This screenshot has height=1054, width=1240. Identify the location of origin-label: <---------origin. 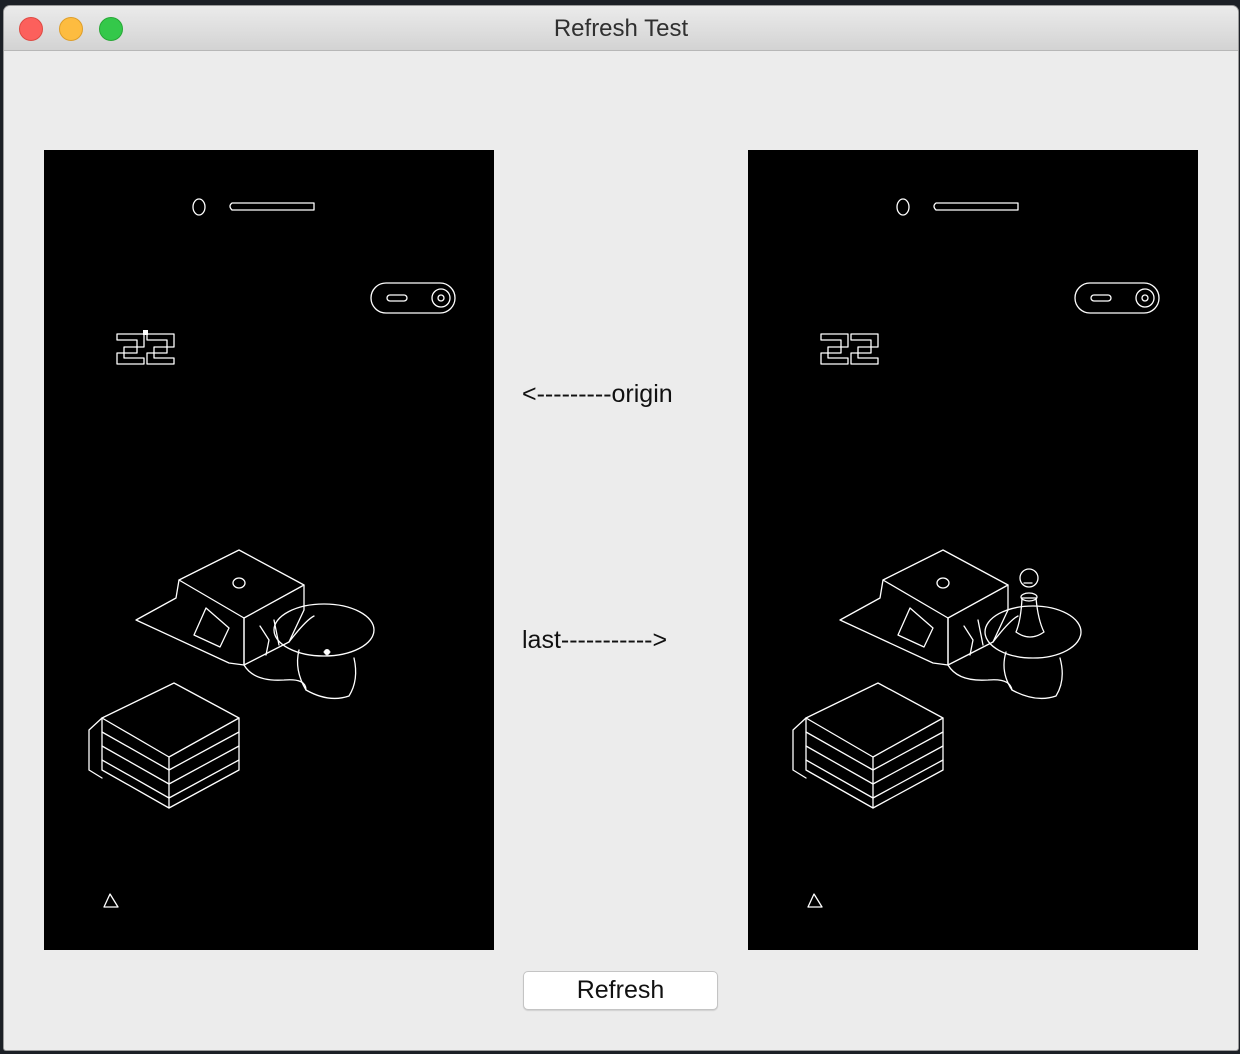
(597, 394).